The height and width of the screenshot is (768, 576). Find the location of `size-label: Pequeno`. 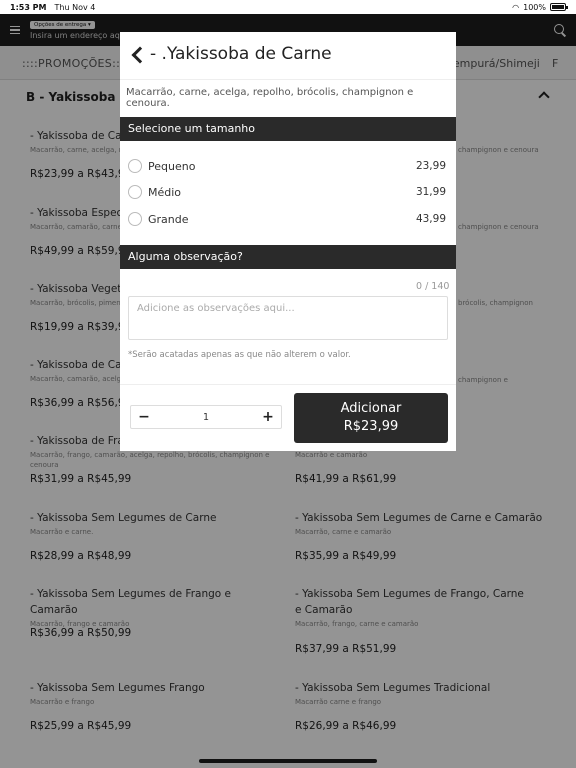

size-label: Pequeno is located at coordinates (172, 166).